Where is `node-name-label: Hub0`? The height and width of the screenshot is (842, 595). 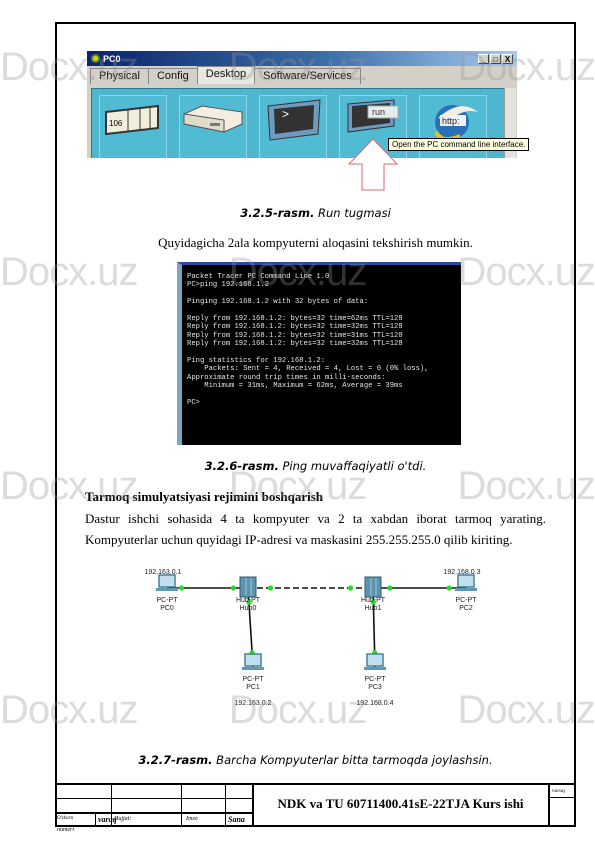 node-name-label: Hub0 is located at coordinates (248, 608).